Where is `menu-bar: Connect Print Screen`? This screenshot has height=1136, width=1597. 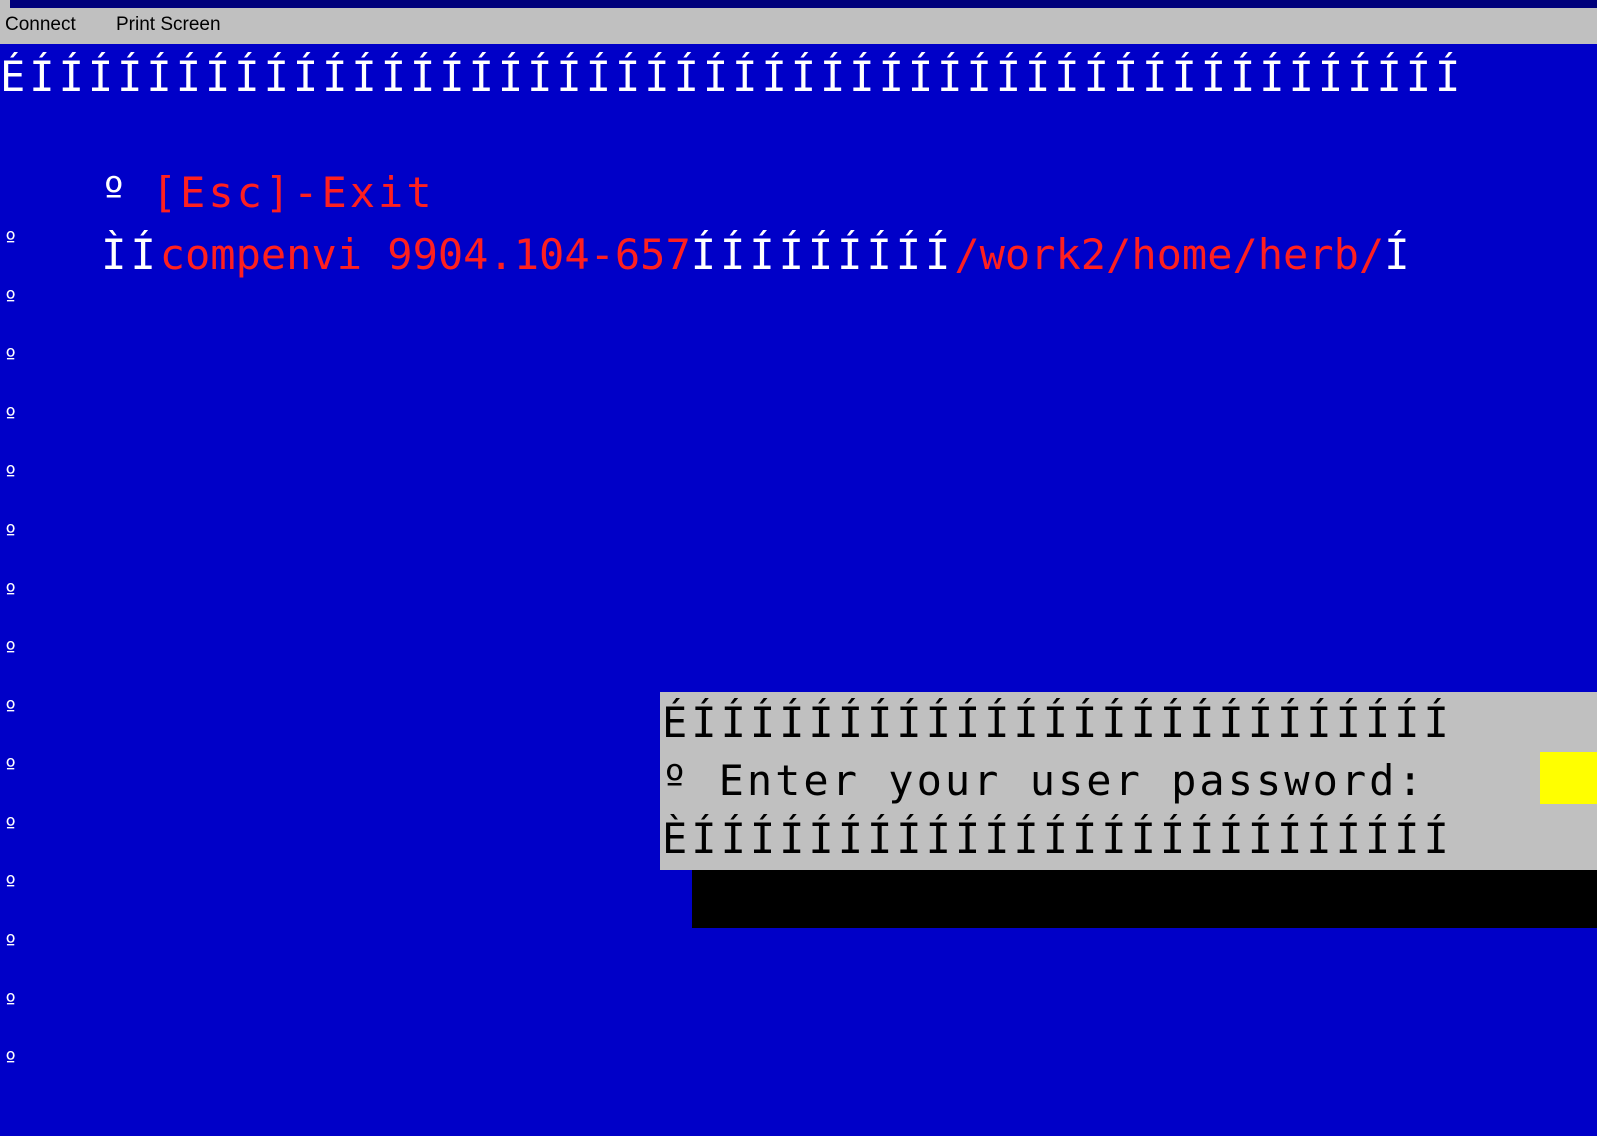
menu-bar: Connect Print Screen is located at coordinates (798, 26).